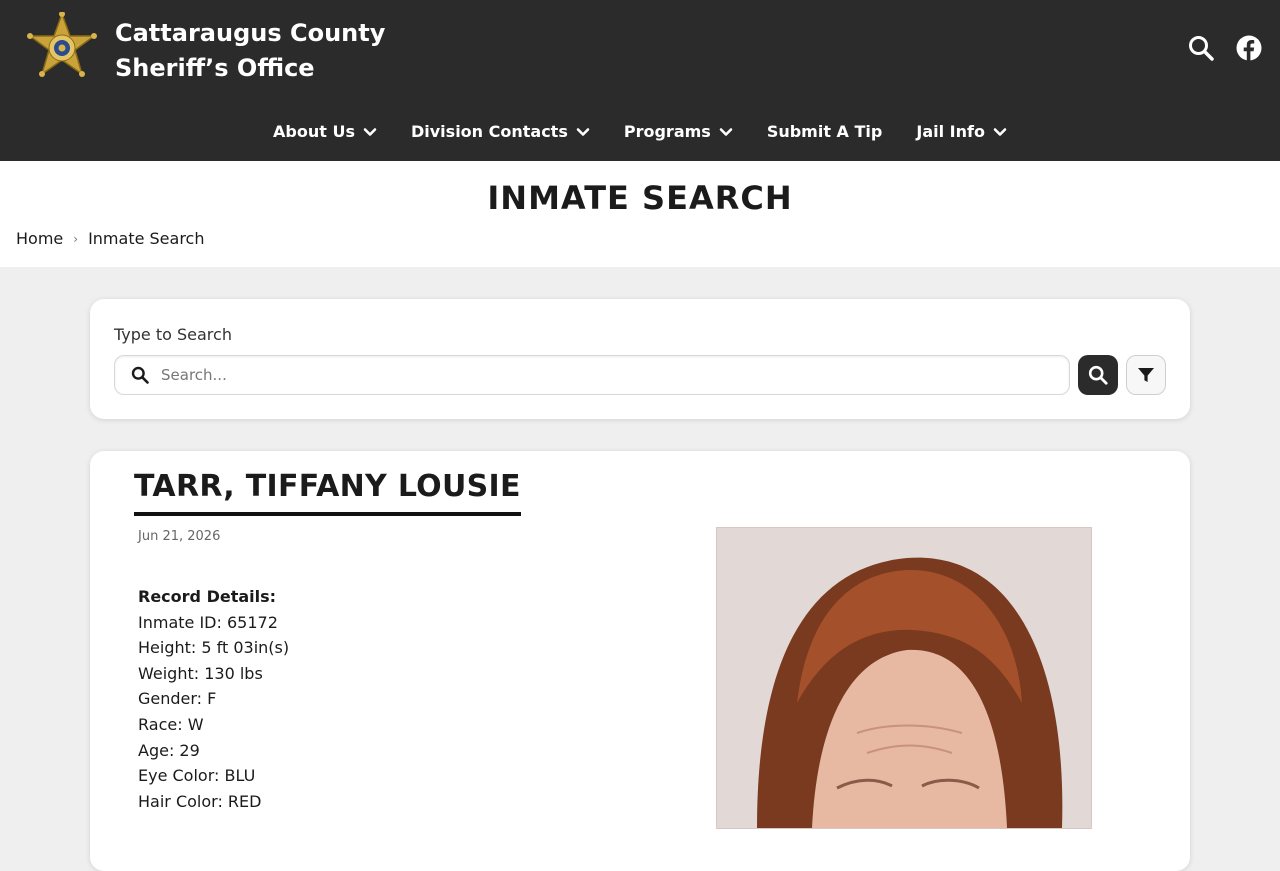 The image size is (1280, 871). I want to click on search-input, so click(614, 375).